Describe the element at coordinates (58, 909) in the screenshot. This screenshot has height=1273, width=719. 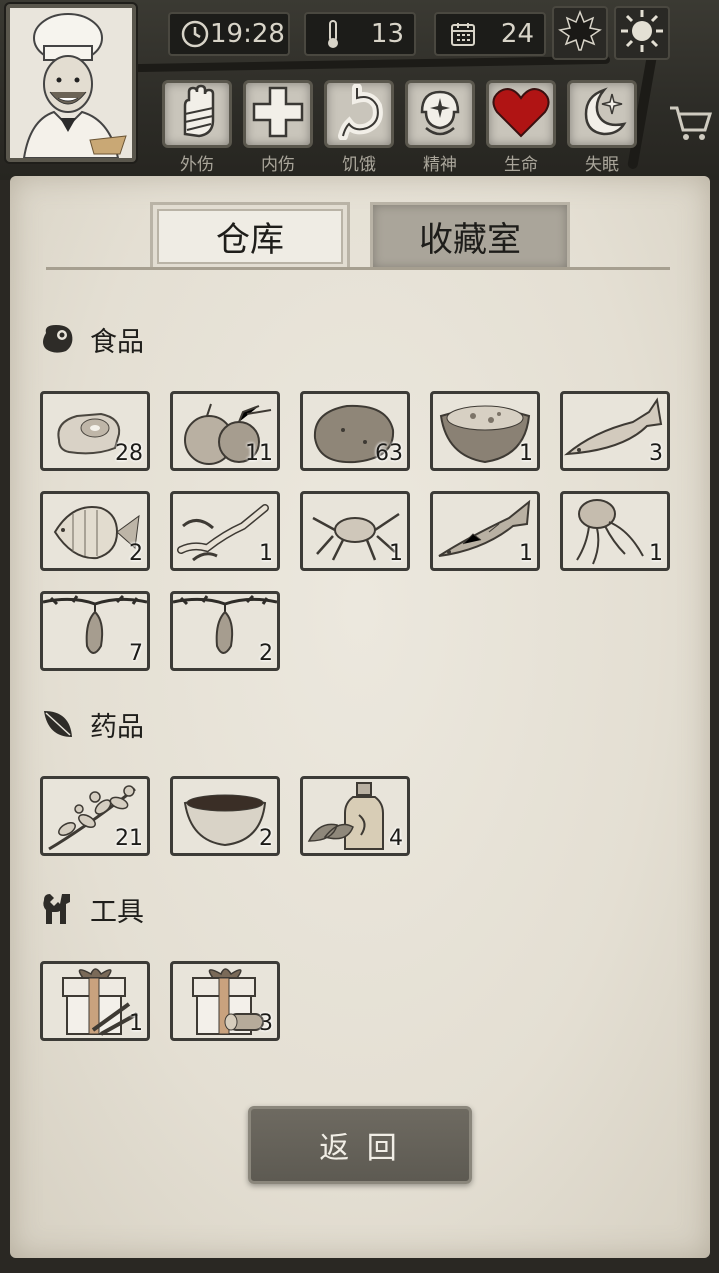
I see `wrench-section-icon` at that location.